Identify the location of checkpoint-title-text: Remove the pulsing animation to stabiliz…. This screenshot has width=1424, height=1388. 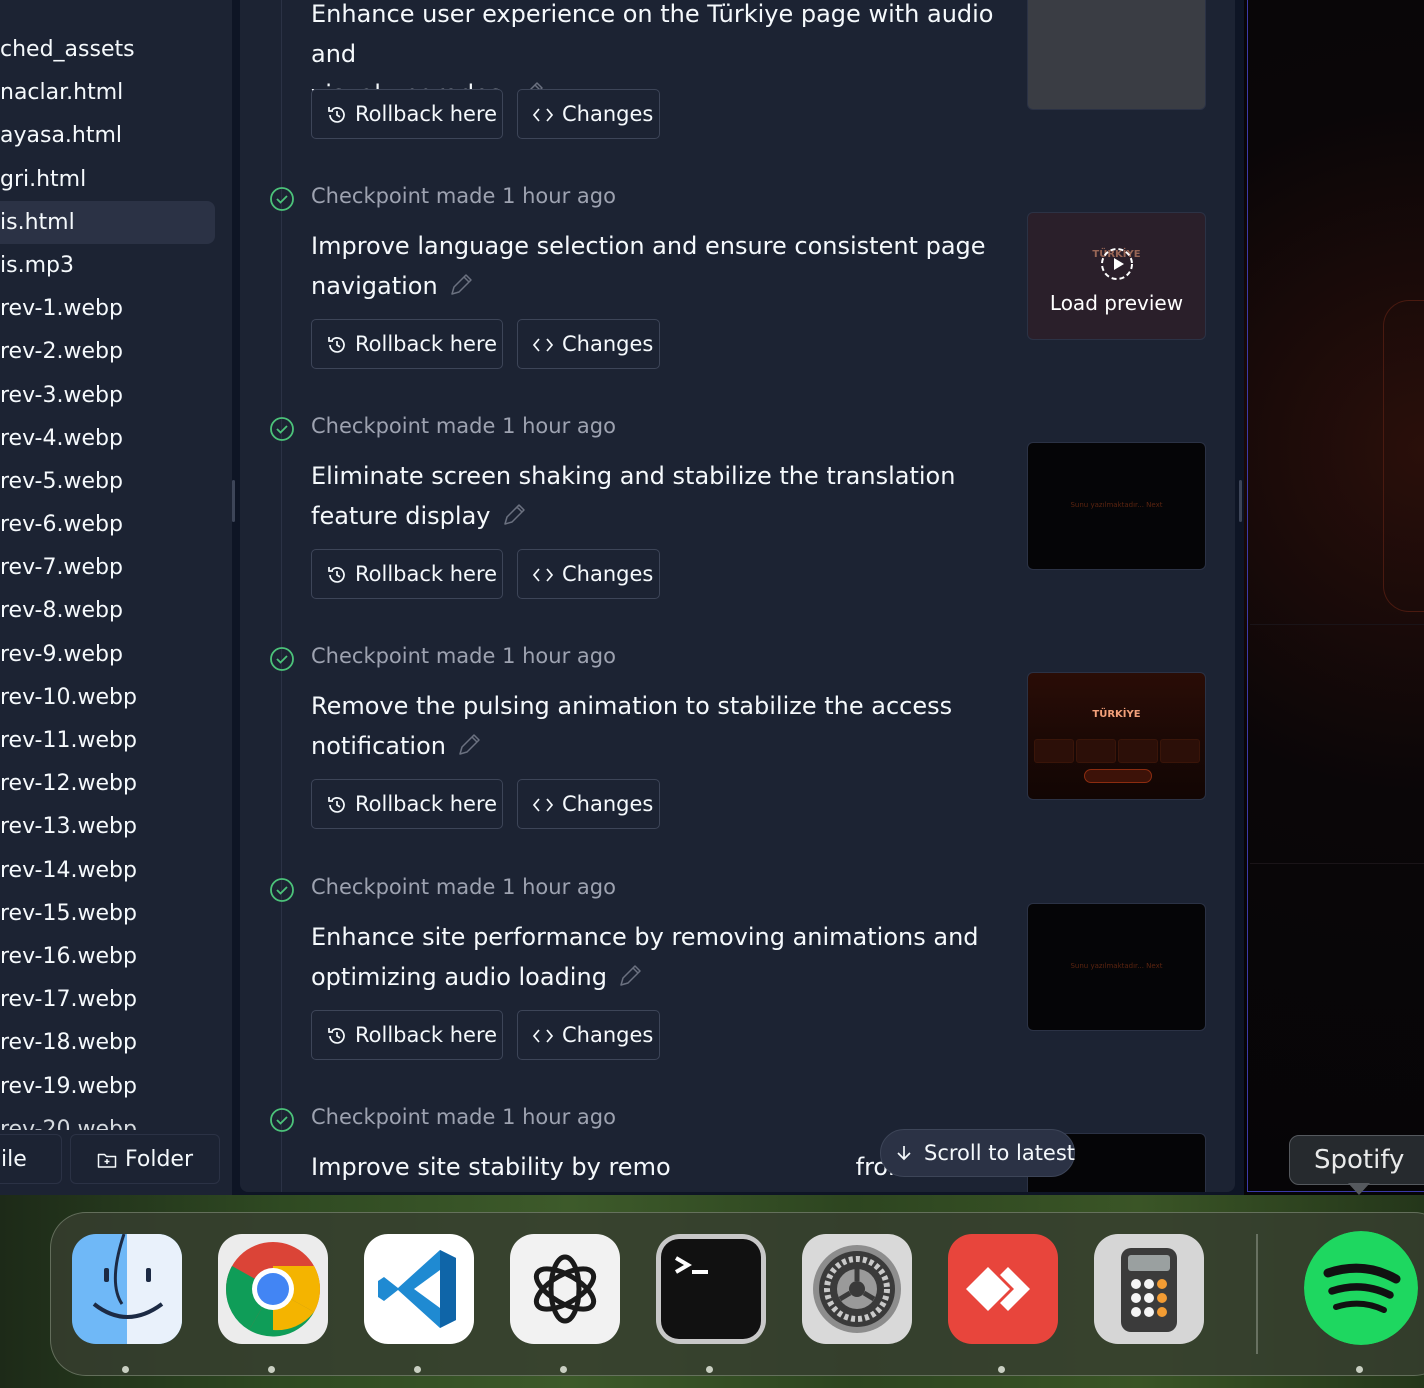
(632, 726).